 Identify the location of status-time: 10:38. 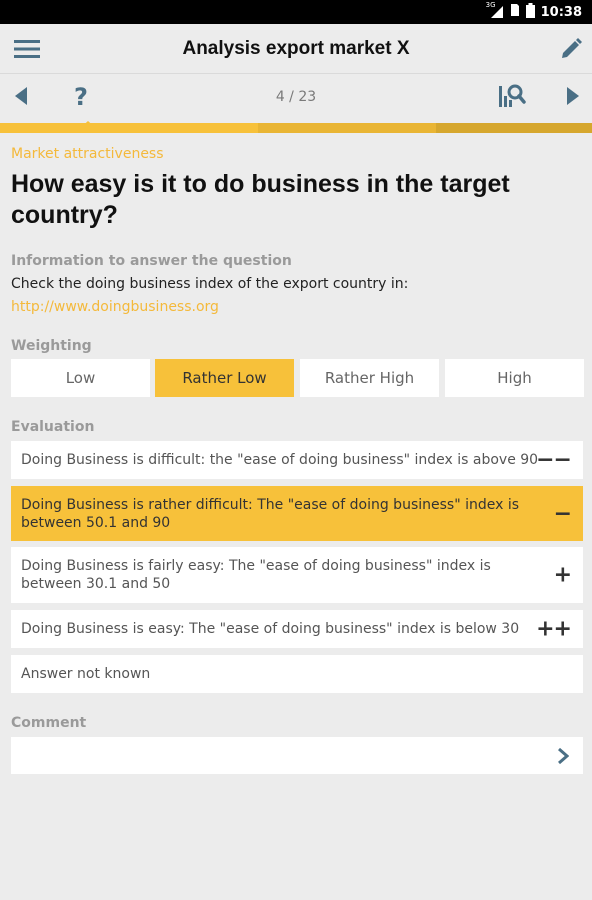
(561, 12).